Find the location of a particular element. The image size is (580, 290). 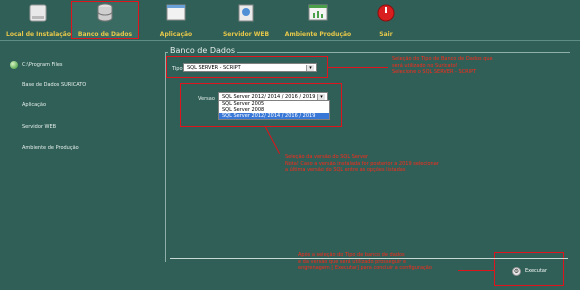

execute-arrow-line is located at coordinates (476, 270).